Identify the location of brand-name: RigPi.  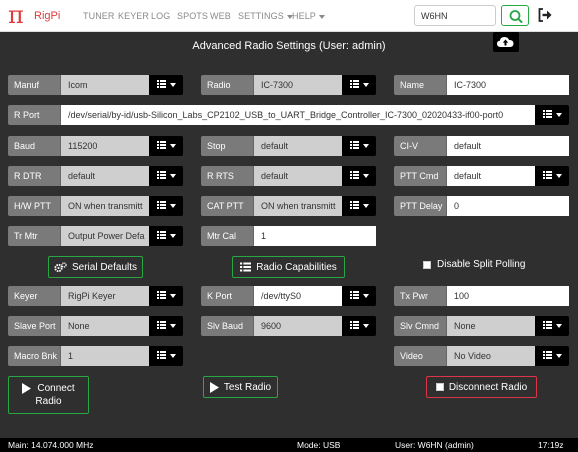
(47, 16).